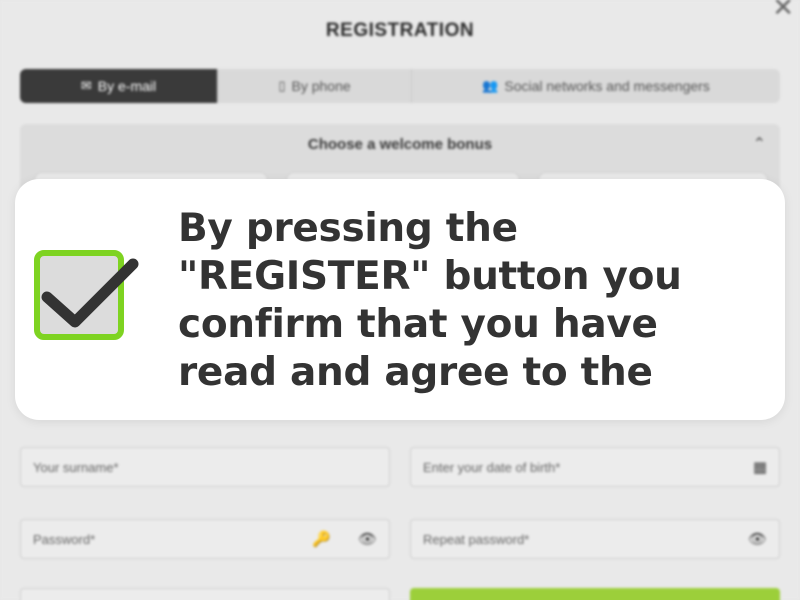 Image resolution: width=800 pixels, height=600 pixels. Describe the element at coordinates (759, 144) in the screenshot. I see `chevron-up-icon: ⌃` at that location.